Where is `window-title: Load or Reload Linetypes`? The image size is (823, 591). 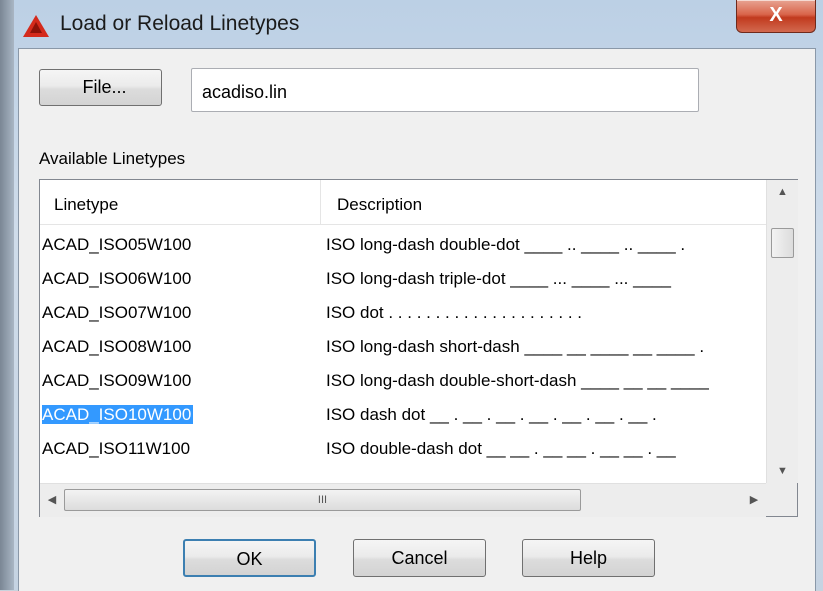 window-title: Load or Reload Linetypes is located at coordinates (180, 23).